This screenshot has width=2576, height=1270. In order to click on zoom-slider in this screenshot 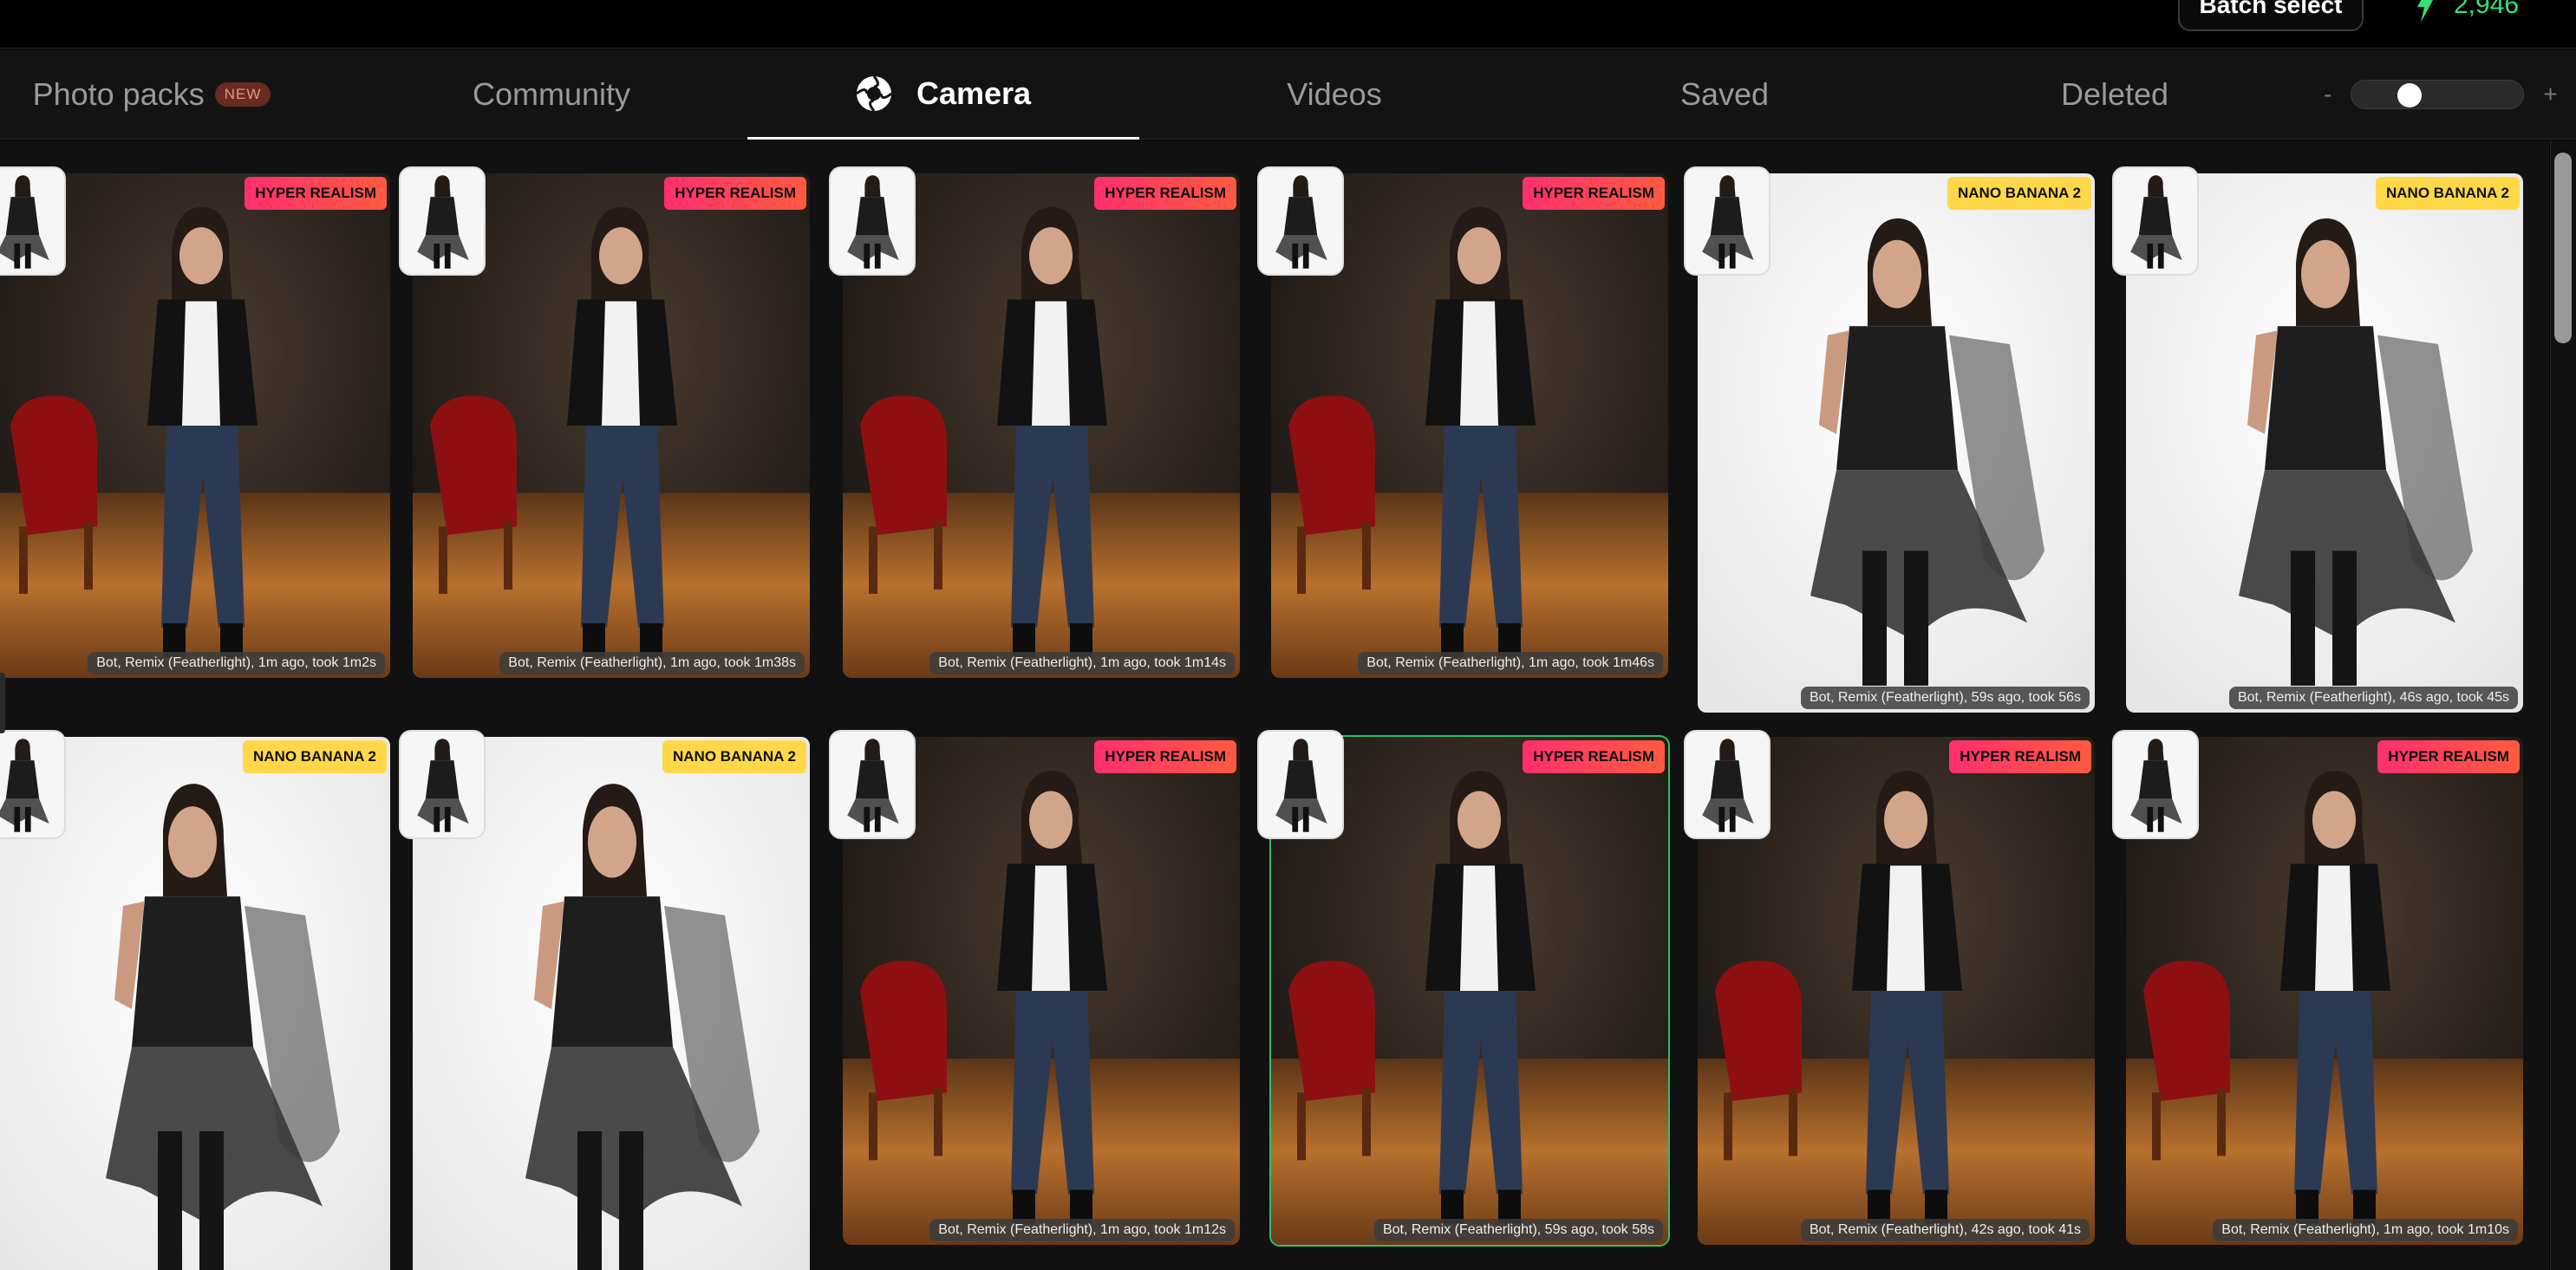, I will do `click(2438, 94)`.